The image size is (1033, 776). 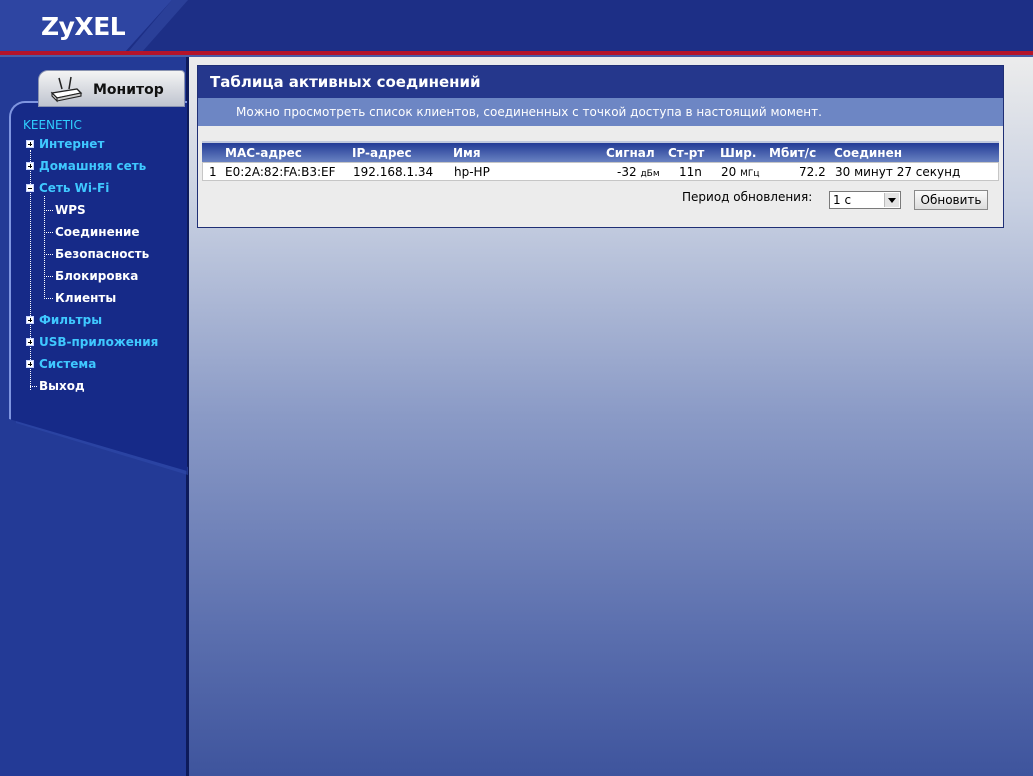 What do you see at coordinates (951, 200) in the screenshot?
I see `refresh-button: Обновить` at bounding box center [951, 200].